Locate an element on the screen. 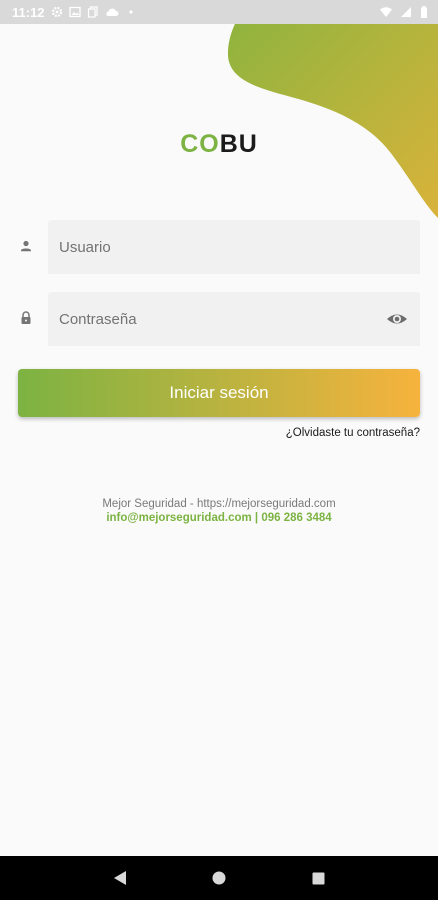 The image size is (438, 900). copy-icon is located at coordinates (92, 12).